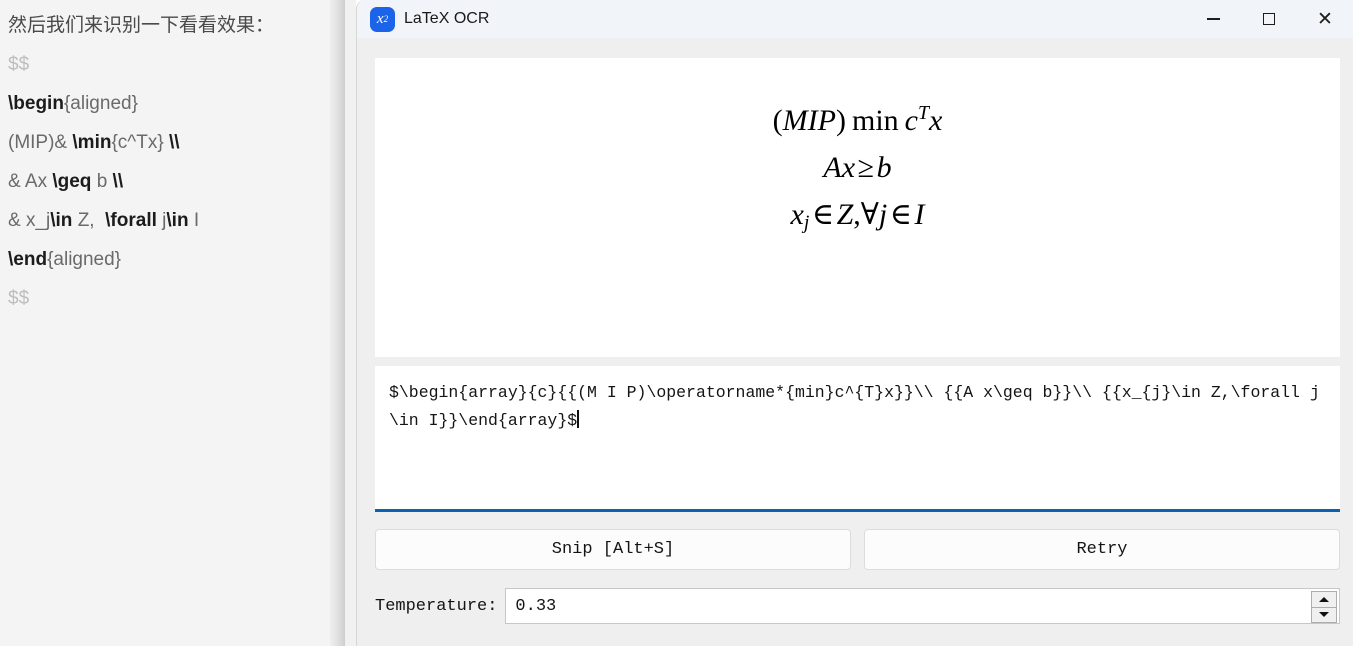 Image resolution: width=1353 pixels, height=646 pixels. Describe the element at coordinates (36, 103) in the screenshot. I see `markdown-segment: \begin` at that location.